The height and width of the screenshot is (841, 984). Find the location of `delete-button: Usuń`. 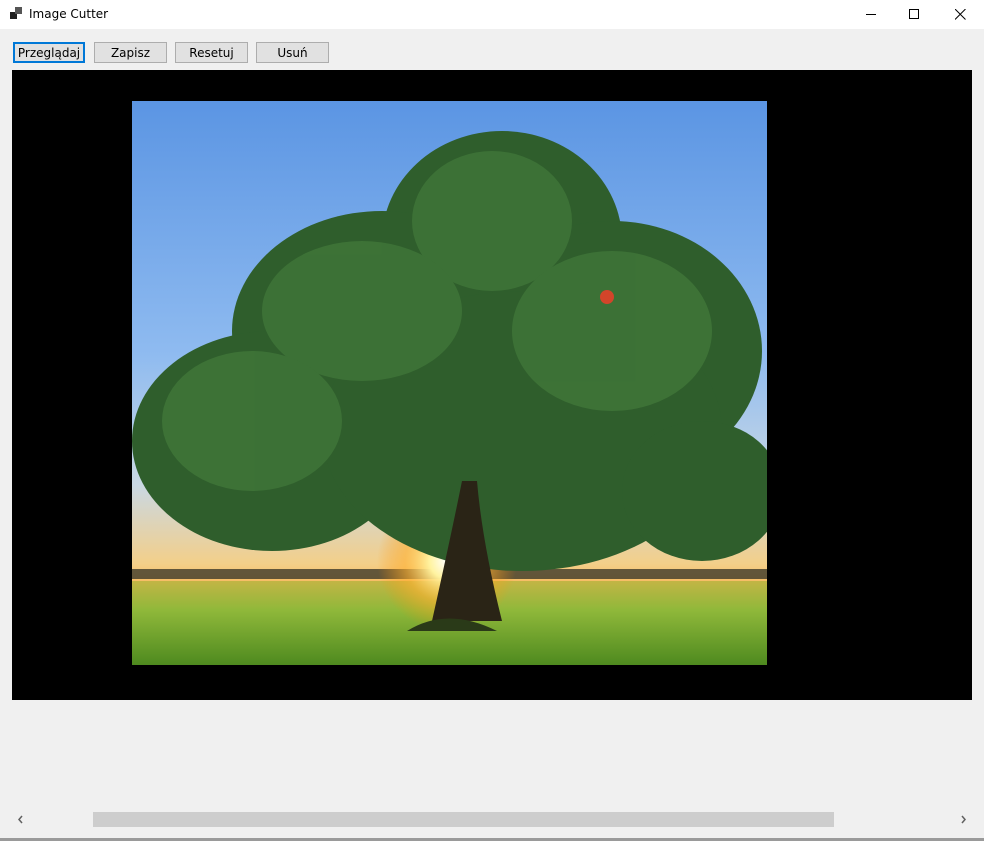

delete-button: Usuń is located at coordinates (292, 52).